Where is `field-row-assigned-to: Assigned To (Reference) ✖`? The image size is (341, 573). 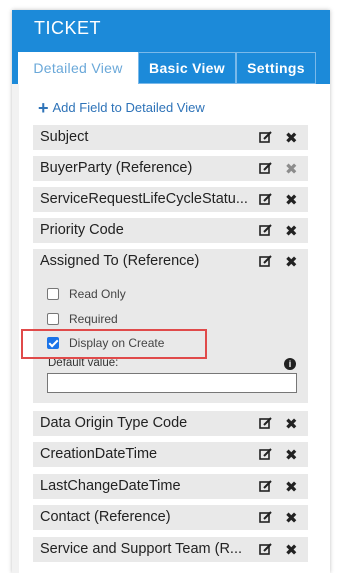
field-row-assigned-to: Assigned To (Reference) ✖ is located at coordinates (170, 263).